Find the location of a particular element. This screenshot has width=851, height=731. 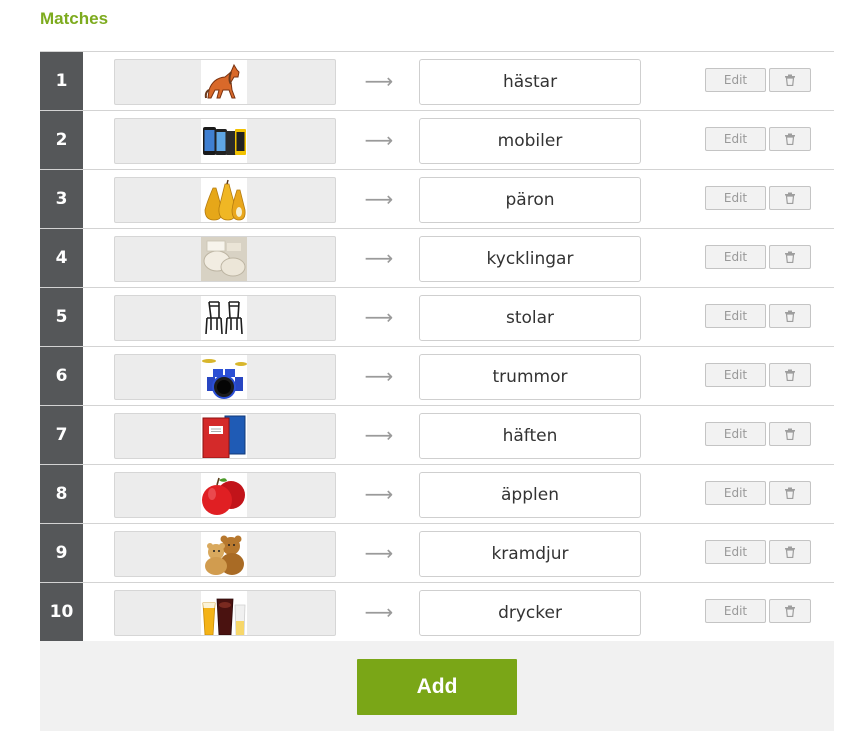

match-row: 2 ⟶ mobiler Edit is located at coordinates (437, 140).